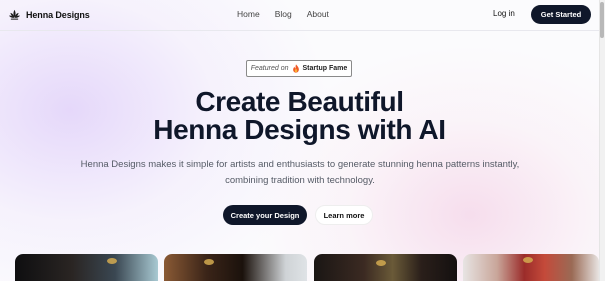  I want to click on learn-more-button: Learn more, so click(344, 215).